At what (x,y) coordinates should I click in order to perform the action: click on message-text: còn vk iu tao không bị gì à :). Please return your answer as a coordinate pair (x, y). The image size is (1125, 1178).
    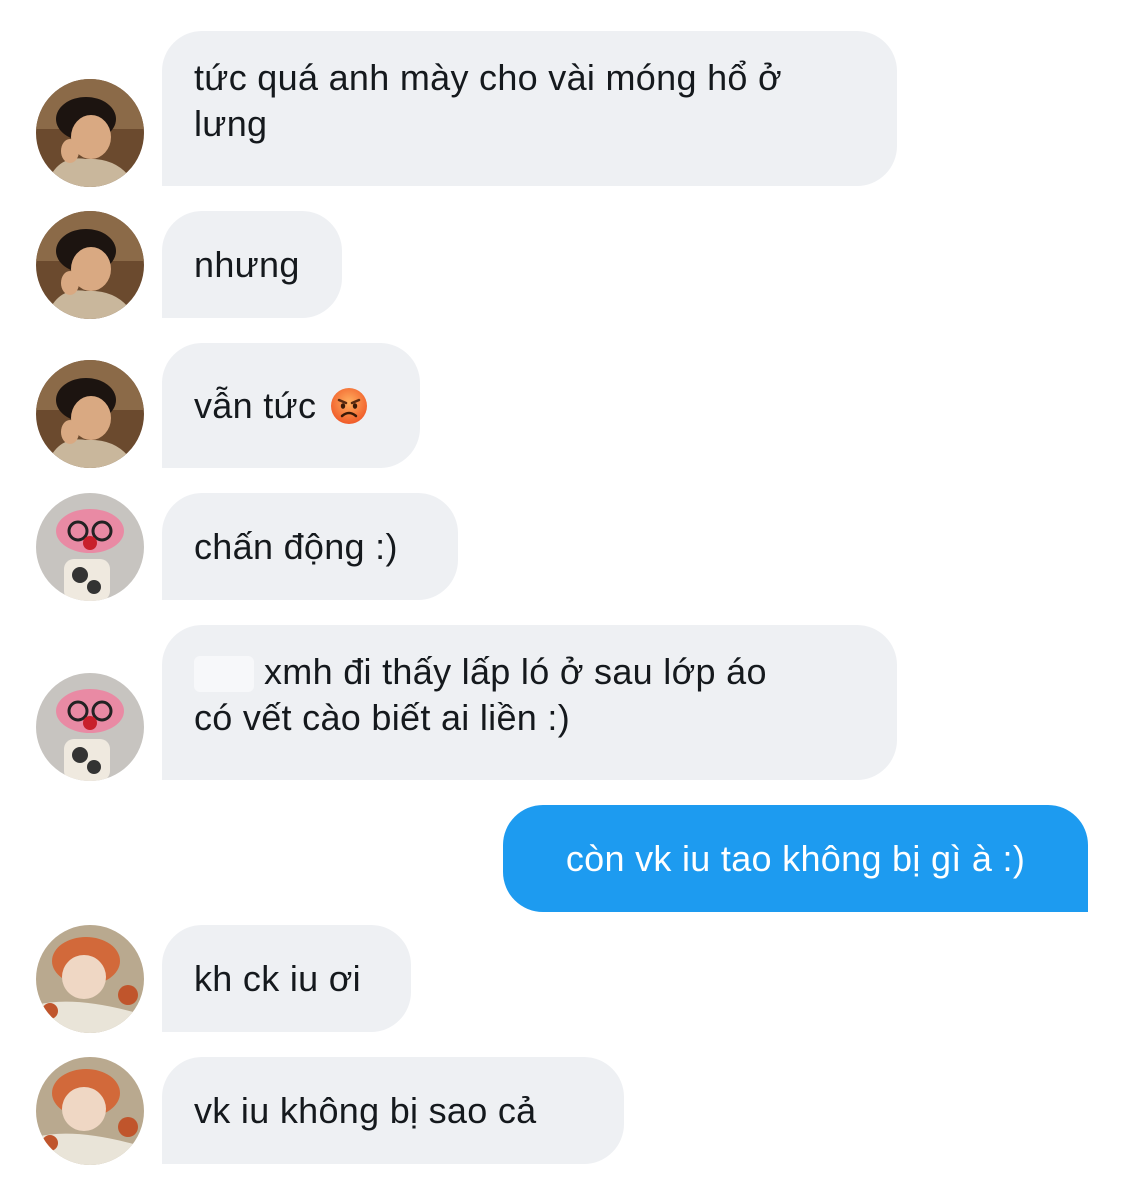
    Looking at the image, I should click on (795, 858).